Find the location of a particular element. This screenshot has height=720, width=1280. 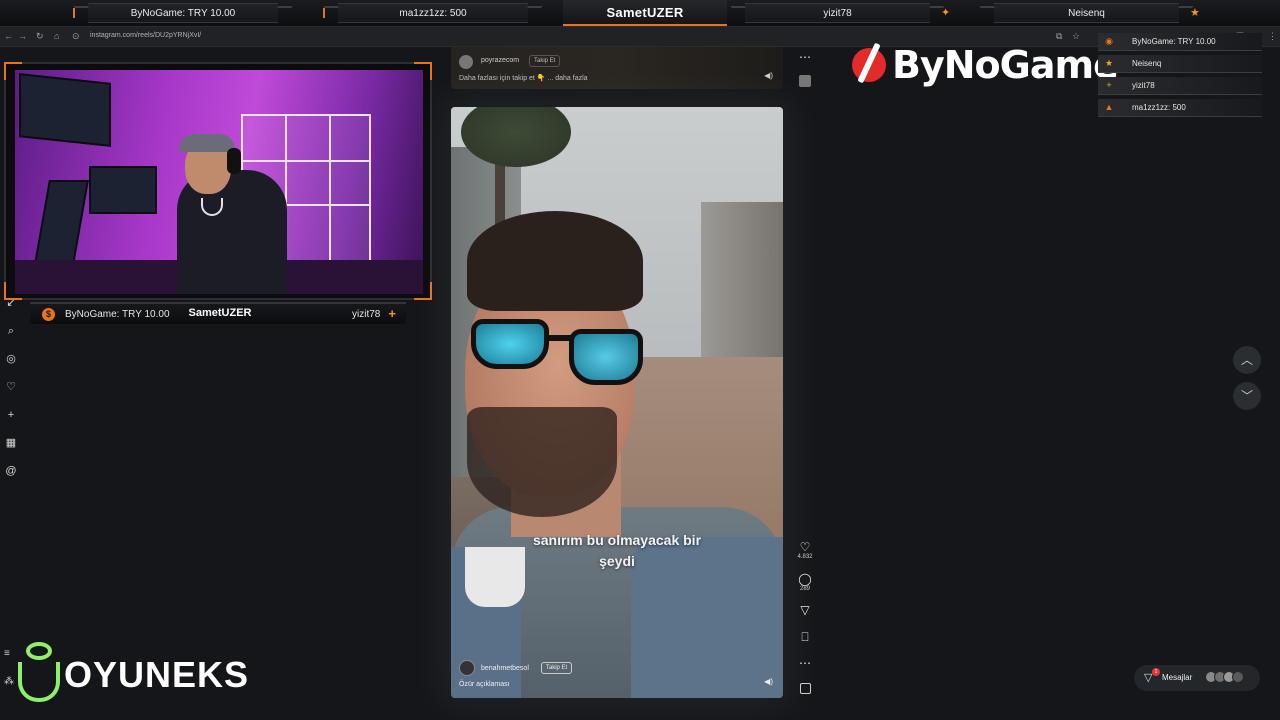

save-button: ⎕ is located at coordinates (805, 637).